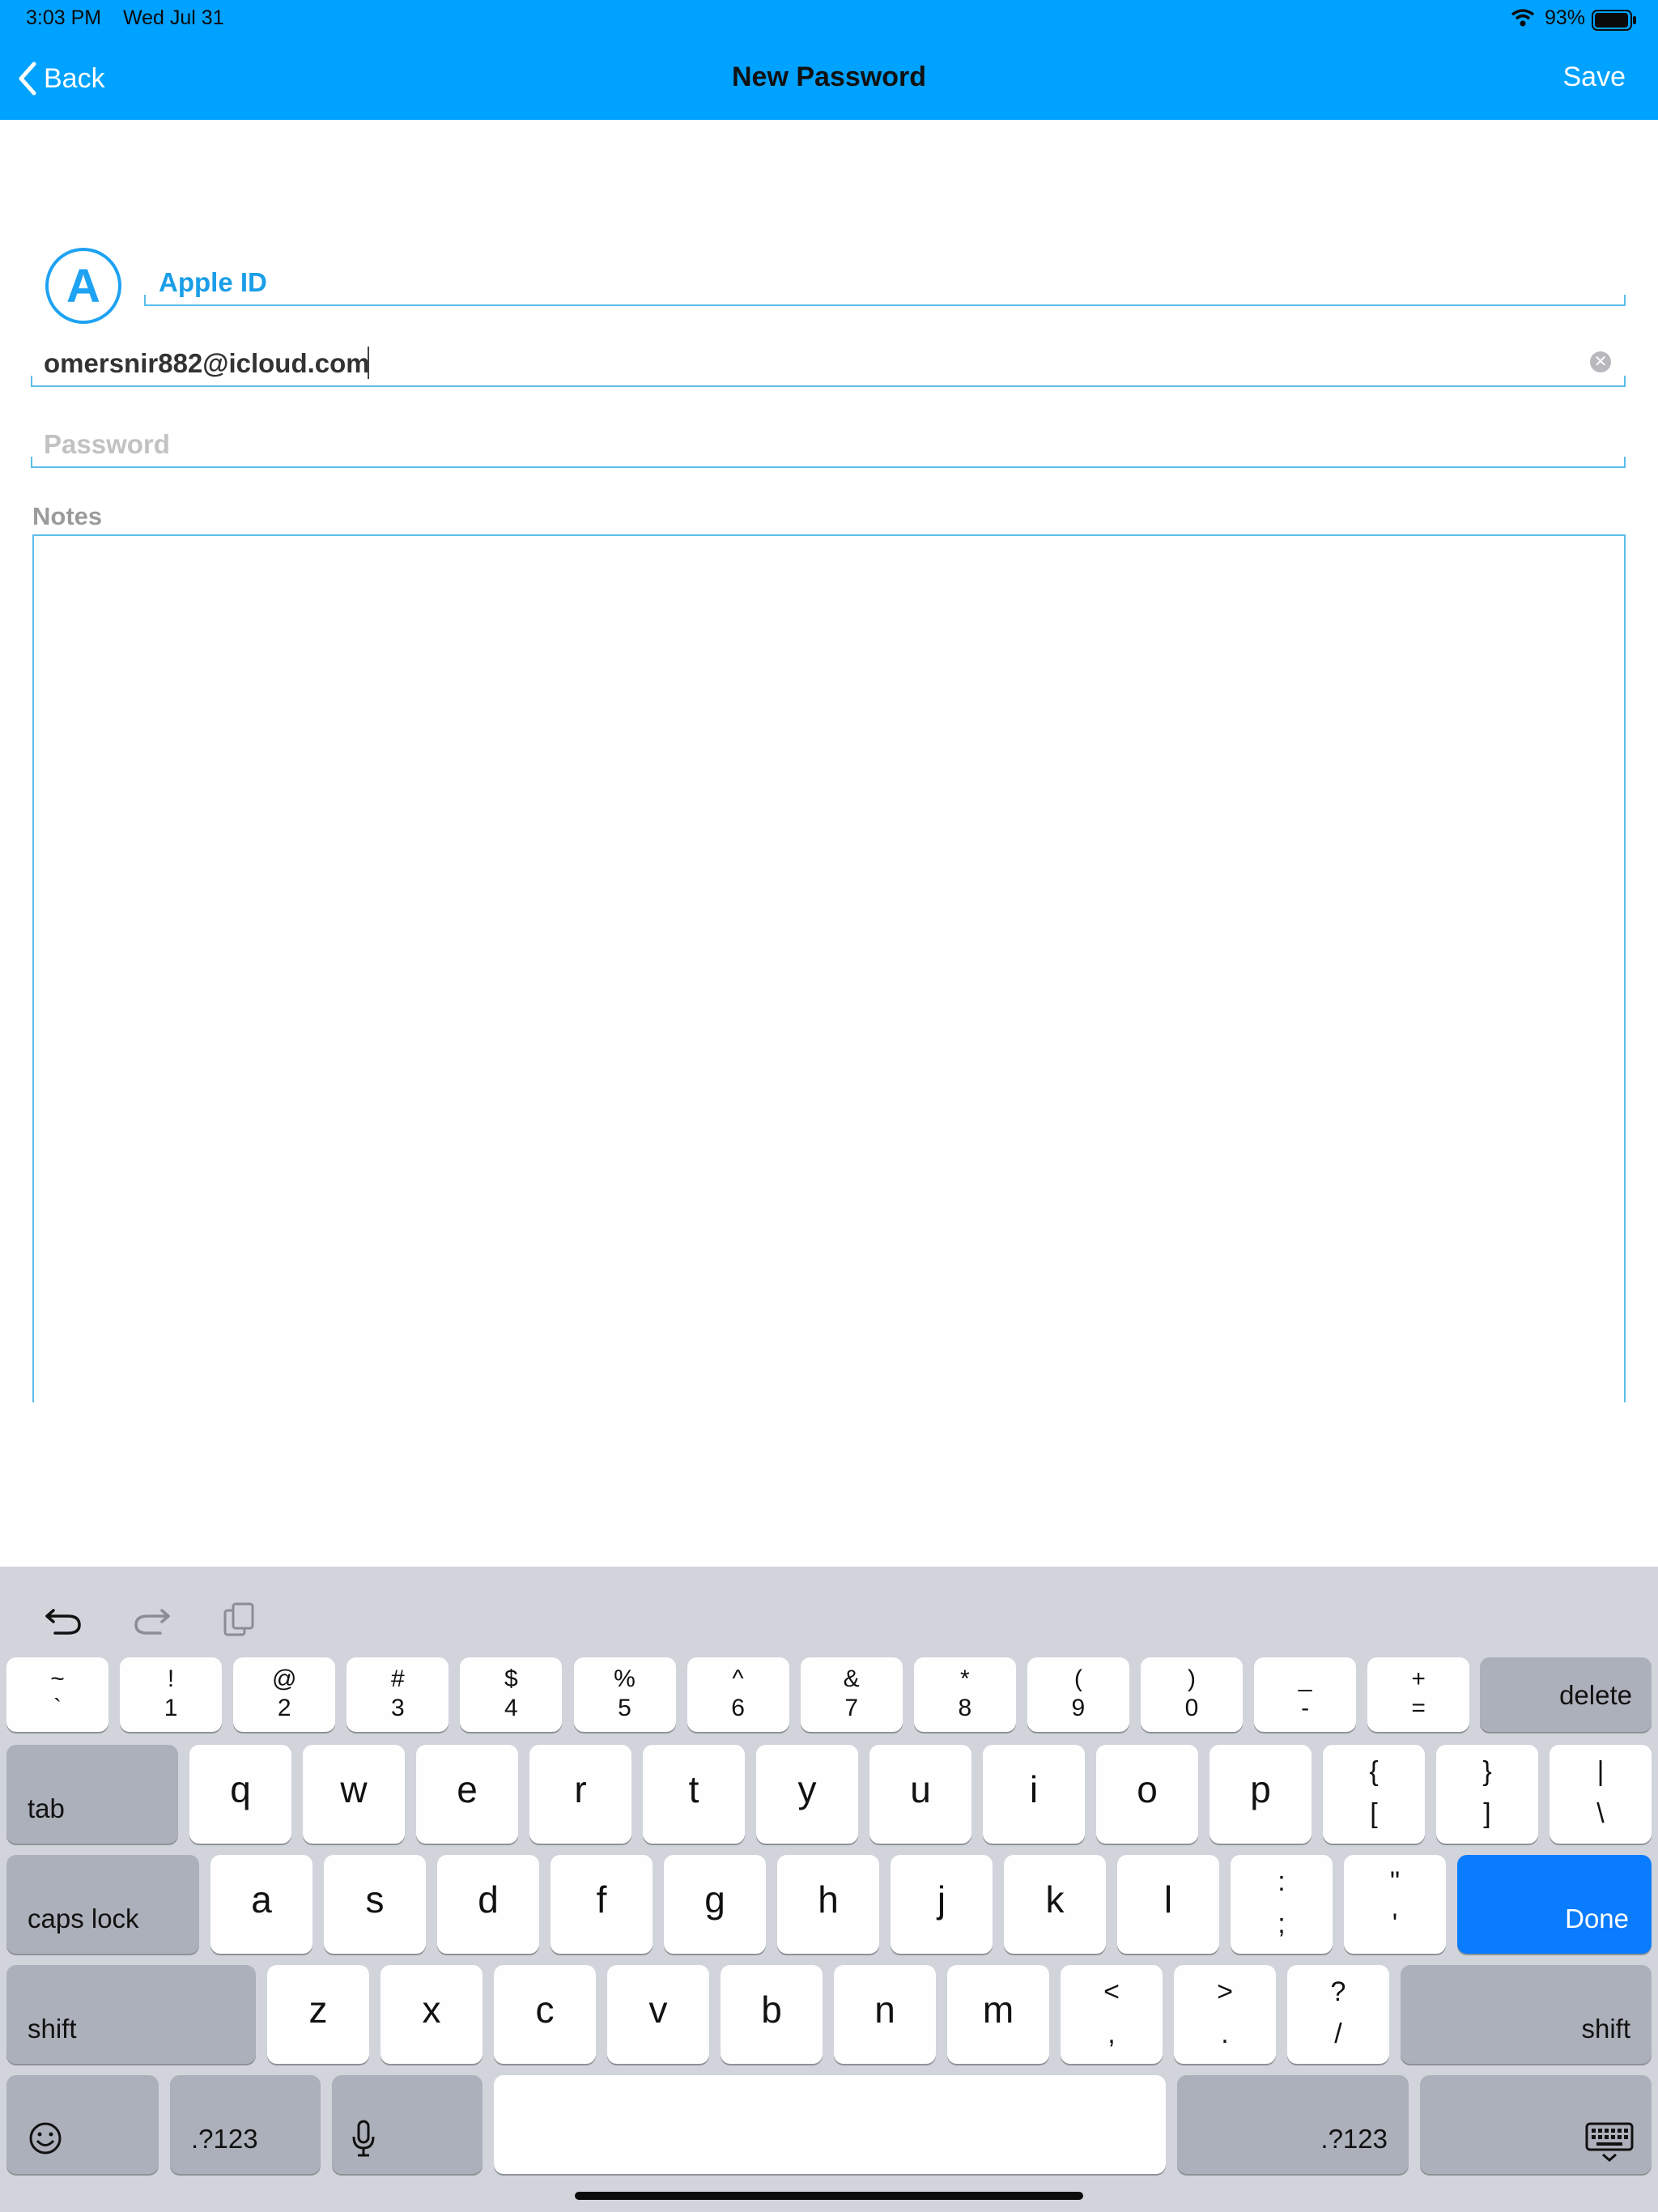 The height and width of the screenshot is (2212, 1658). I want to click on key-e: e, so click(467, 1795).